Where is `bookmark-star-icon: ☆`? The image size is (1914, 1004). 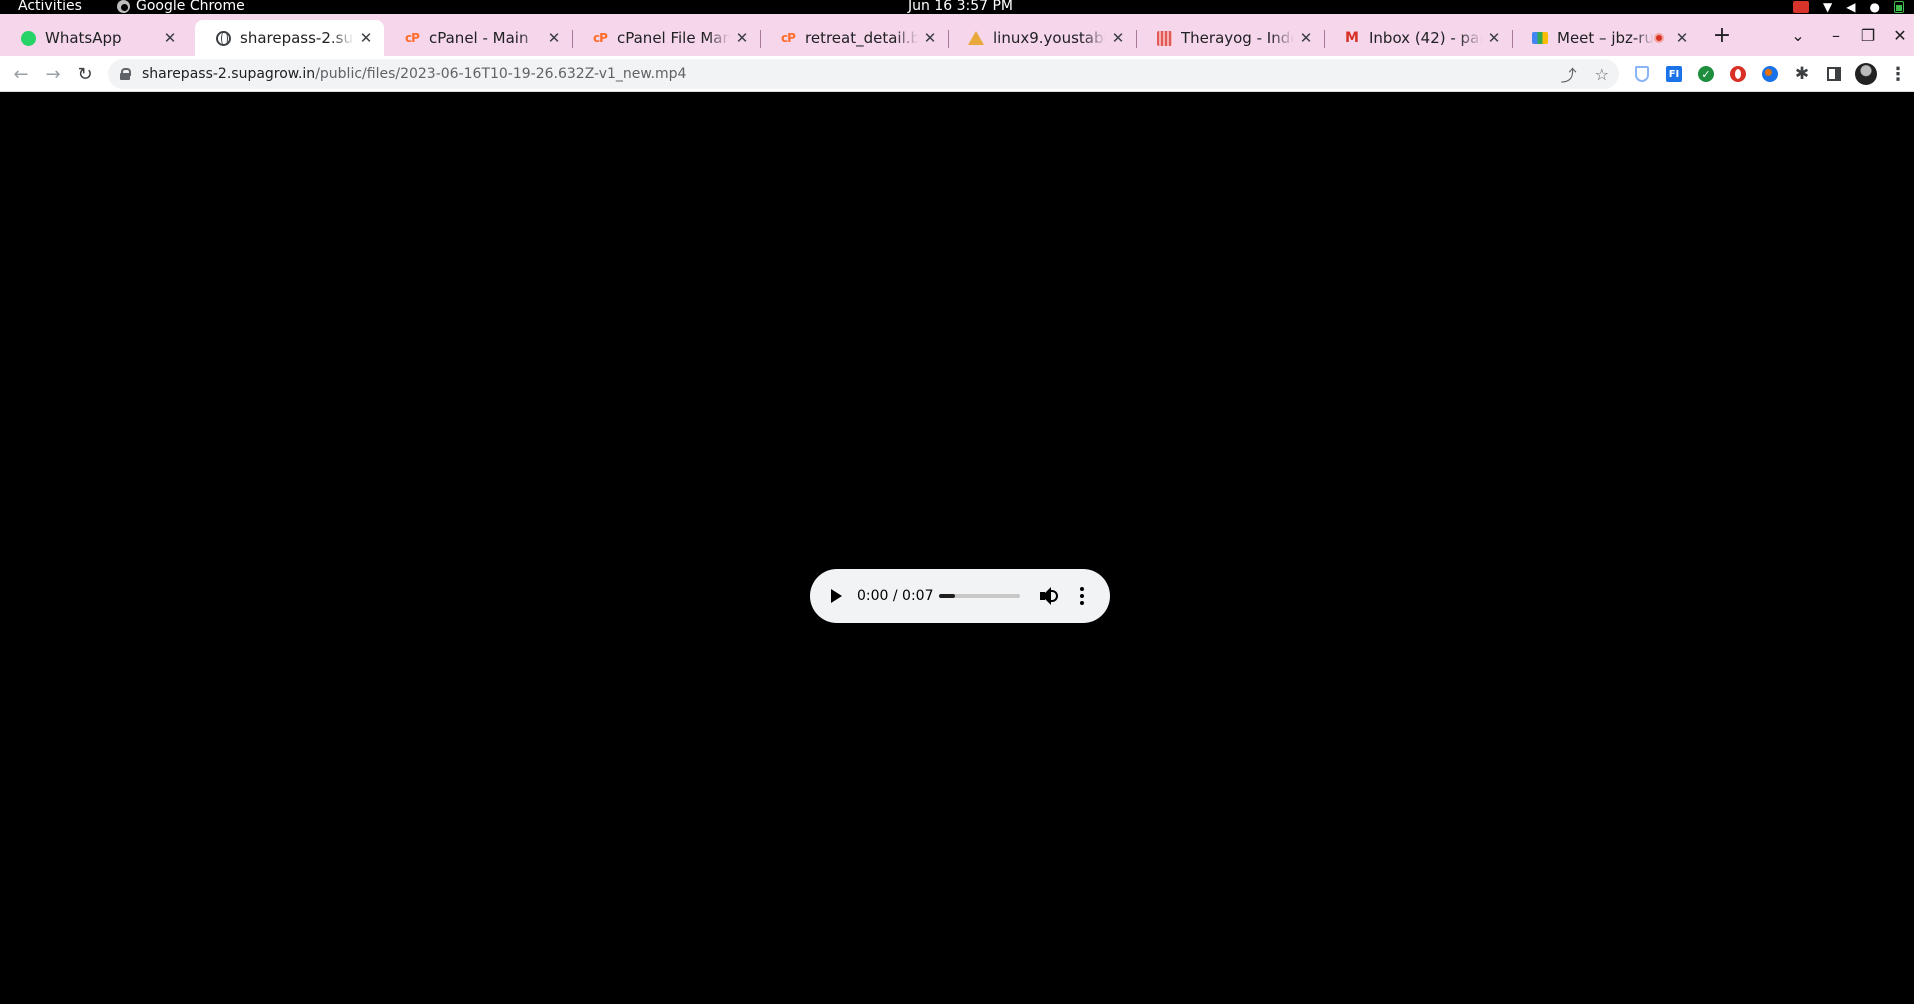 bookmark-star-icon: ☆ is located at coordinates (1602, 74).